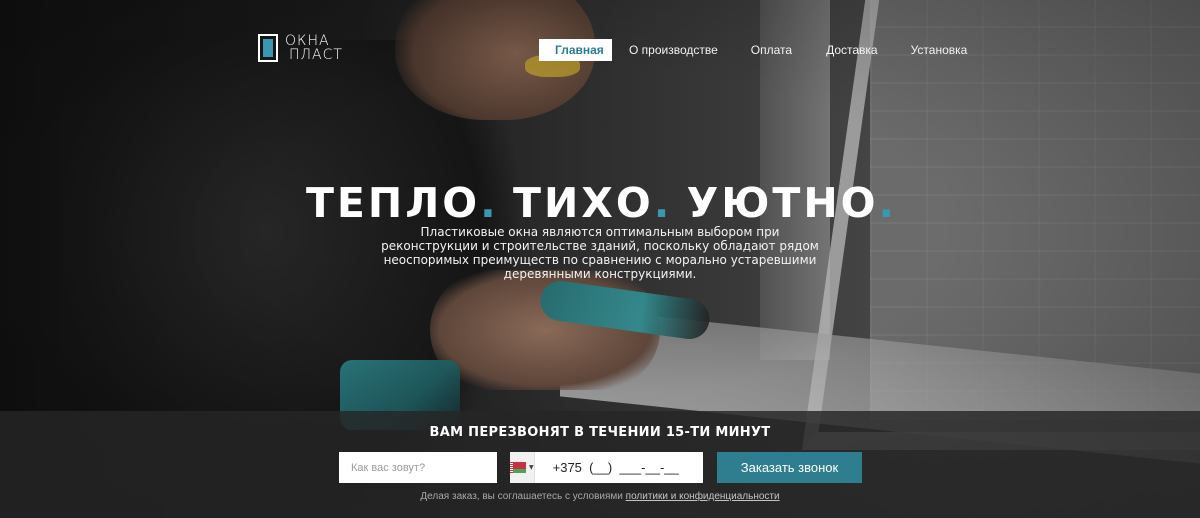  I want to click on callback-title: ВАМ ПЕРЕЗВОНЯТ В ТЕЧЕНИИ 15-ТИ МИНУТ, so click(600, 432).